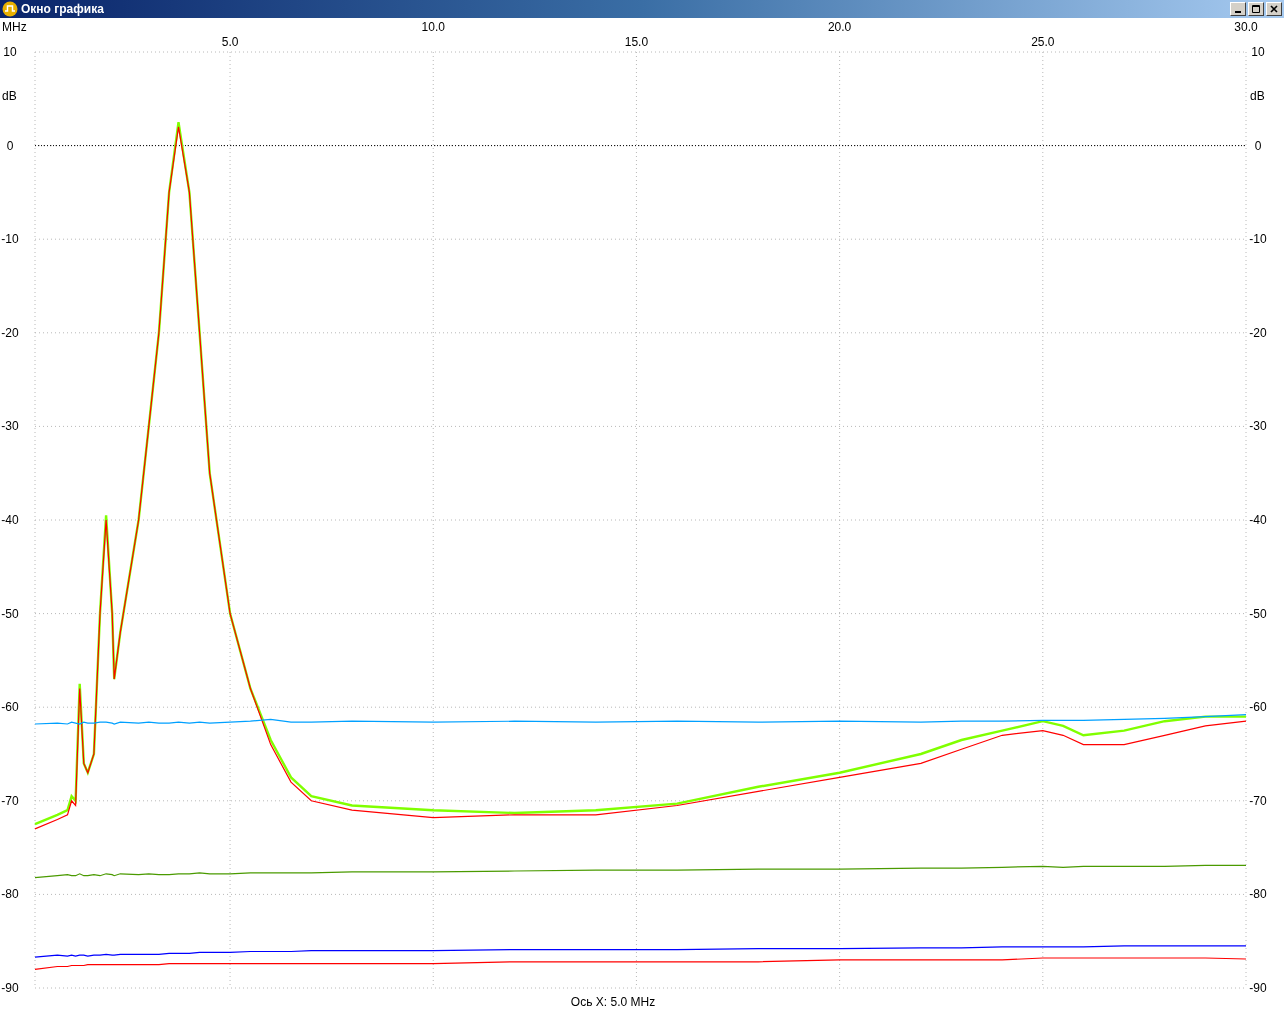 The width and height of the screenshot is (1284, 1024). What do you see at coordinates (433, 27) in the screenshot?
I see `x-tick-label: 10.0` at bounding box center [433, 27].